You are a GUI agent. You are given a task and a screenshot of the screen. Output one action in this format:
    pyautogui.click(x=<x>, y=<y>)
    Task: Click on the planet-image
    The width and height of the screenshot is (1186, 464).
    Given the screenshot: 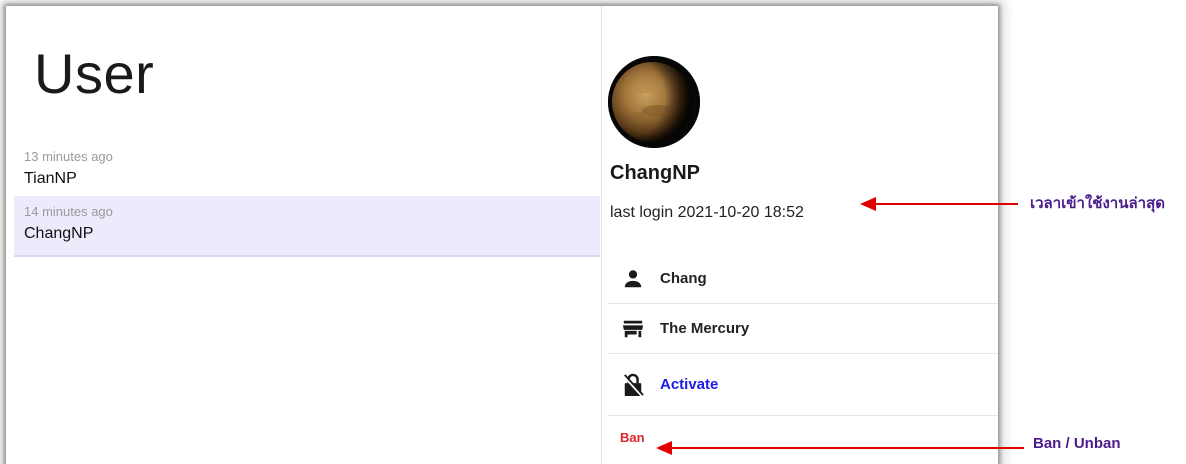 What is the action you would take?
    pyautogui.click(x=654, y=102)
    